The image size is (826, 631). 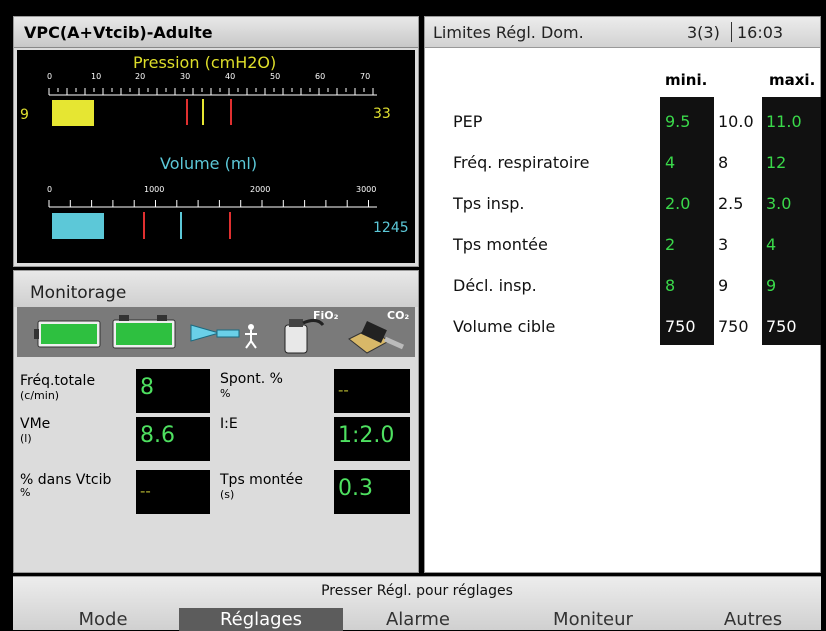 I want to click on co2-label: CO₂, so click(x=398, y=315).